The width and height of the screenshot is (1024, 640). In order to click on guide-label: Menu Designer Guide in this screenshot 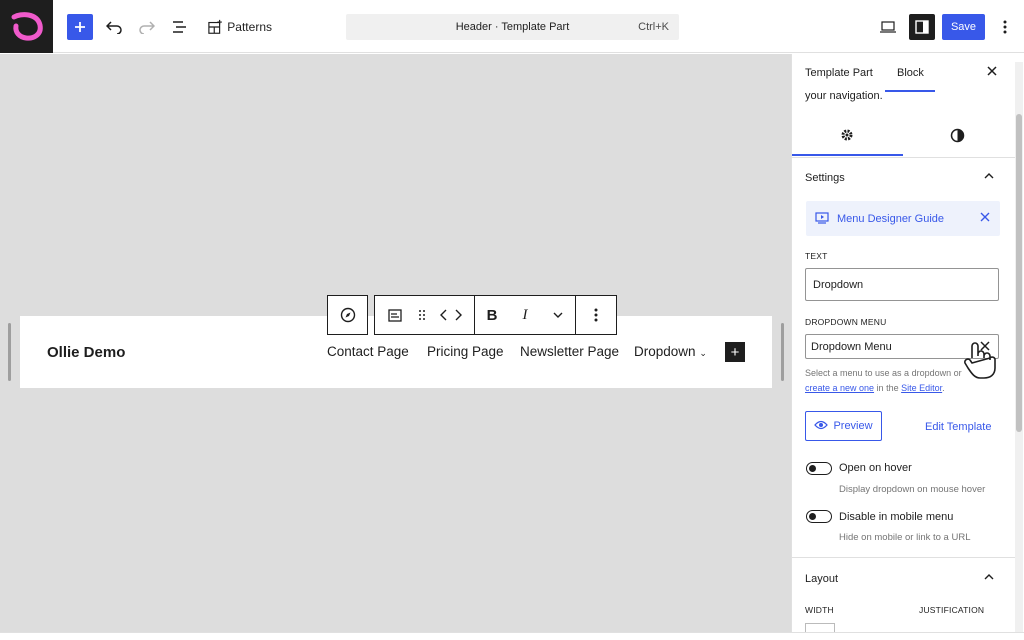, I will do `click(891, 219)`.